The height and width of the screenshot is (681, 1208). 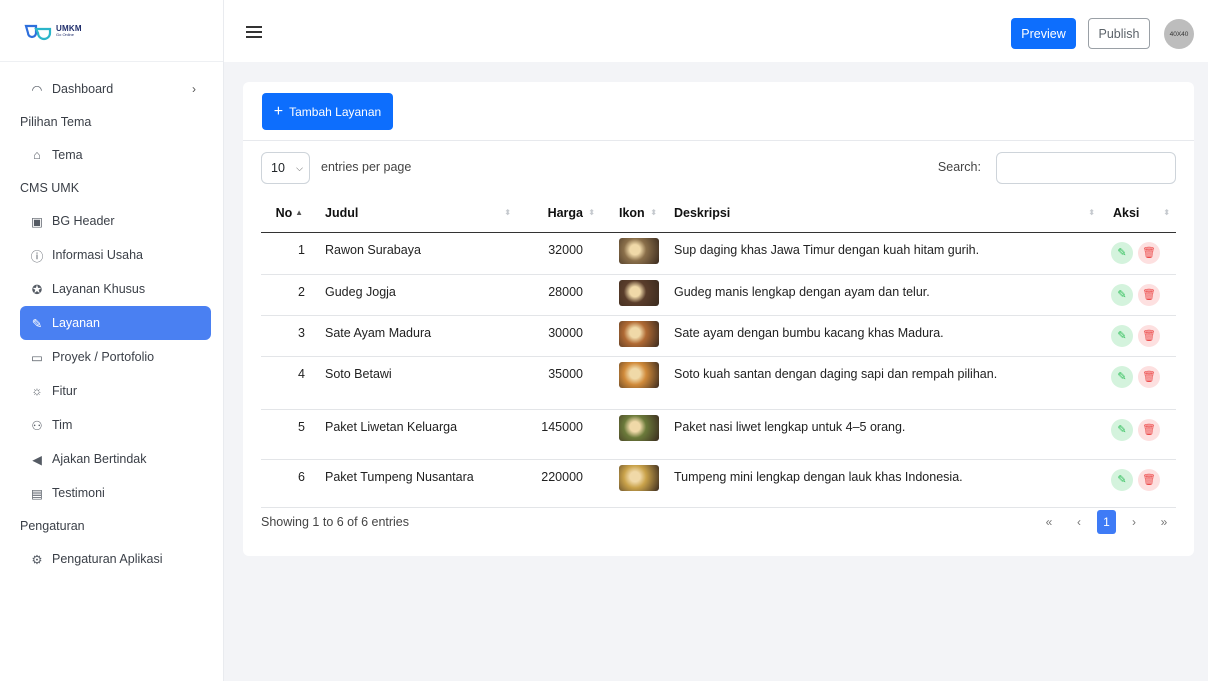 What do you see at coordinates (112, 391) in the screenshot?
I see `sidebar-item-fitur: ☼ Fitur` at bounding box center [112, 391].